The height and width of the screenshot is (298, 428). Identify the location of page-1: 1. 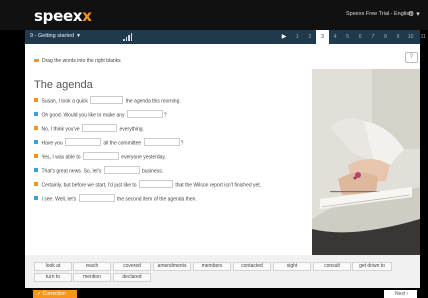
(297, 37).